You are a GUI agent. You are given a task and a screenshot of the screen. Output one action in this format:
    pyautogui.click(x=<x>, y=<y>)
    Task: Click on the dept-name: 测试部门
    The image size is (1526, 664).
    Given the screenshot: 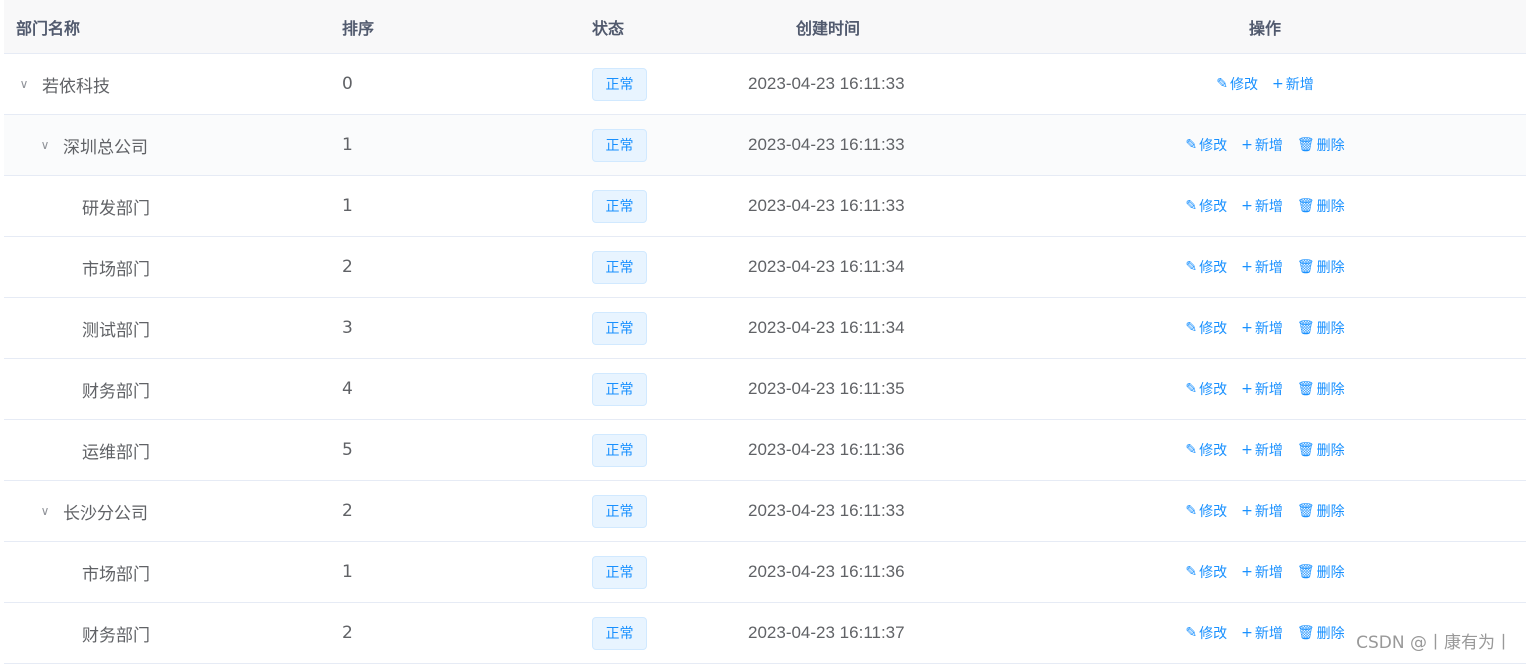 What is the action you would take?
    pyautogui.click(x=116, y=330)
    